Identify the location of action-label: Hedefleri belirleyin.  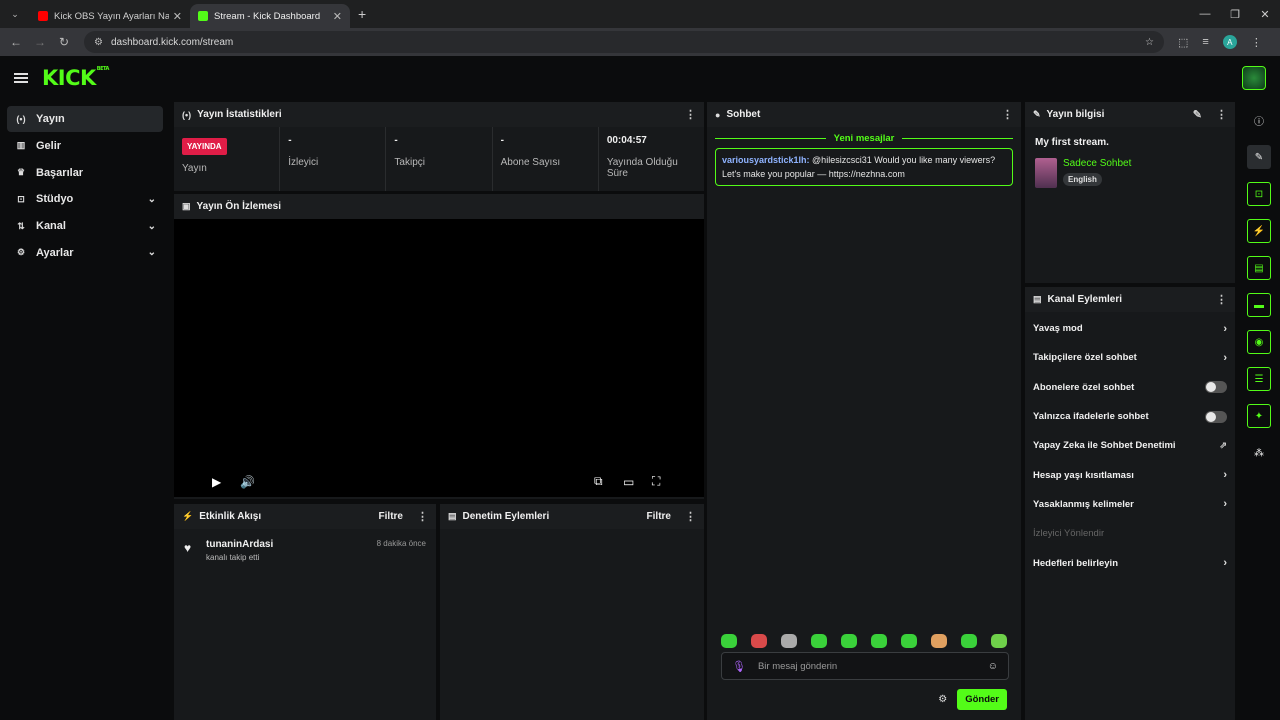
(1076, 563).